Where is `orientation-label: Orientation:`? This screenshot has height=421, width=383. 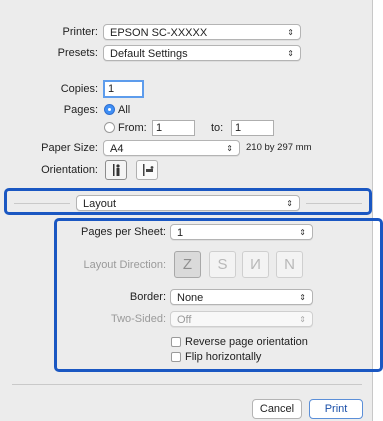
orientation-label: Orientation: is located at coordinates (69, 170).